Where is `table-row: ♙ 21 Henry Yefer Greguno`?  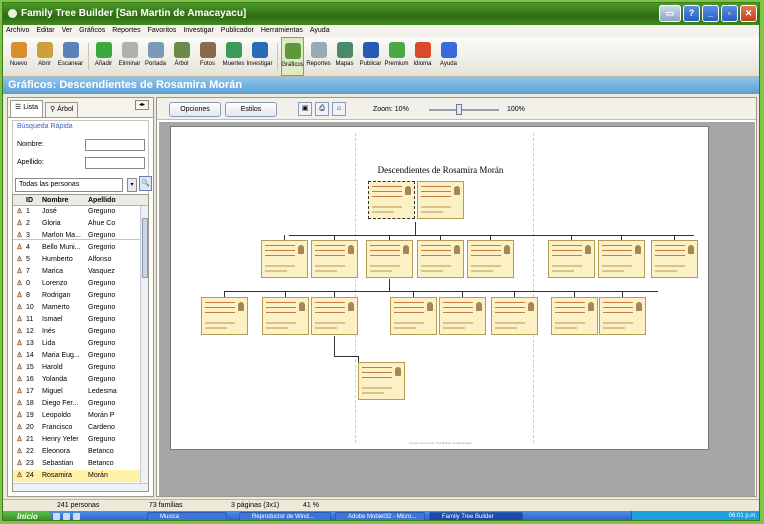 table-row: ♙ 21 Henry Yefer Greguno is located at coordinates (80, 440).